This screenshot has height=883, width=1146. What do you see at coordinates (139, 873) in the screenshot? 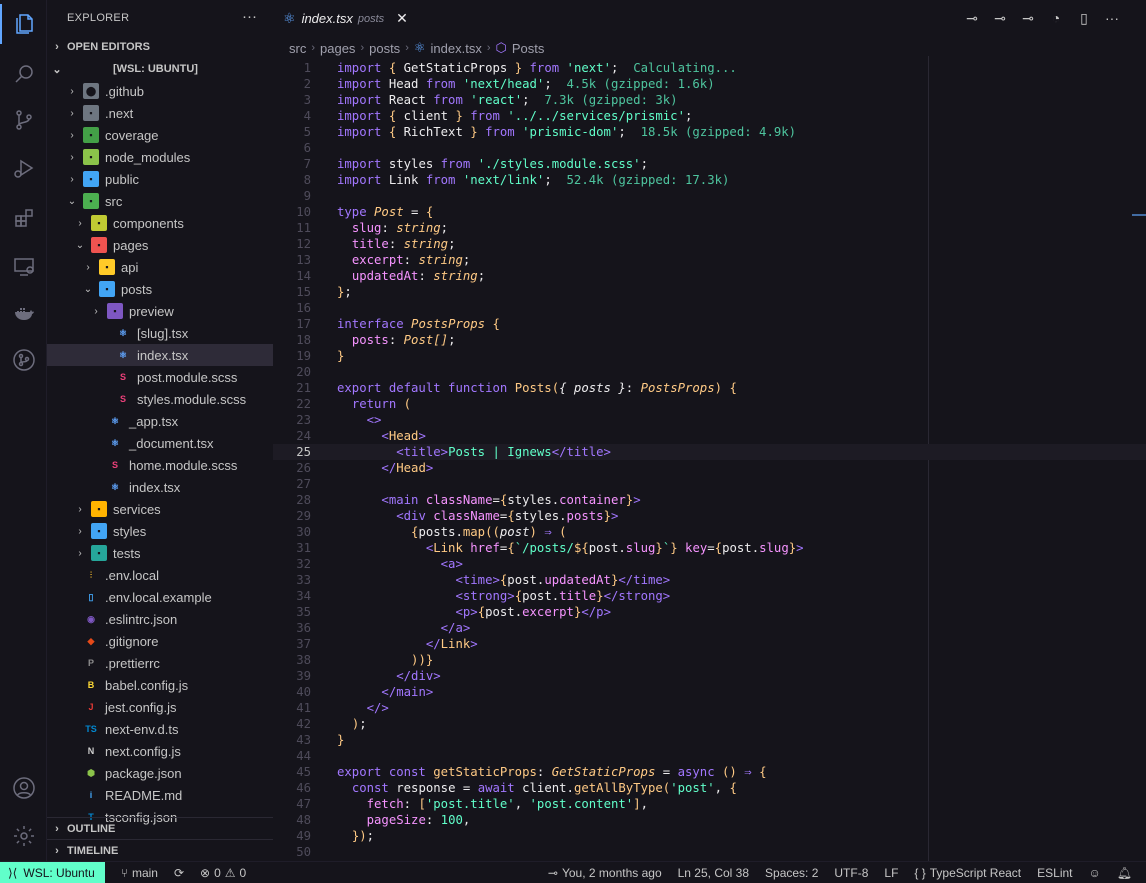
I see `branch-indicator: ⑂ main` at bounding box center [139, 873].